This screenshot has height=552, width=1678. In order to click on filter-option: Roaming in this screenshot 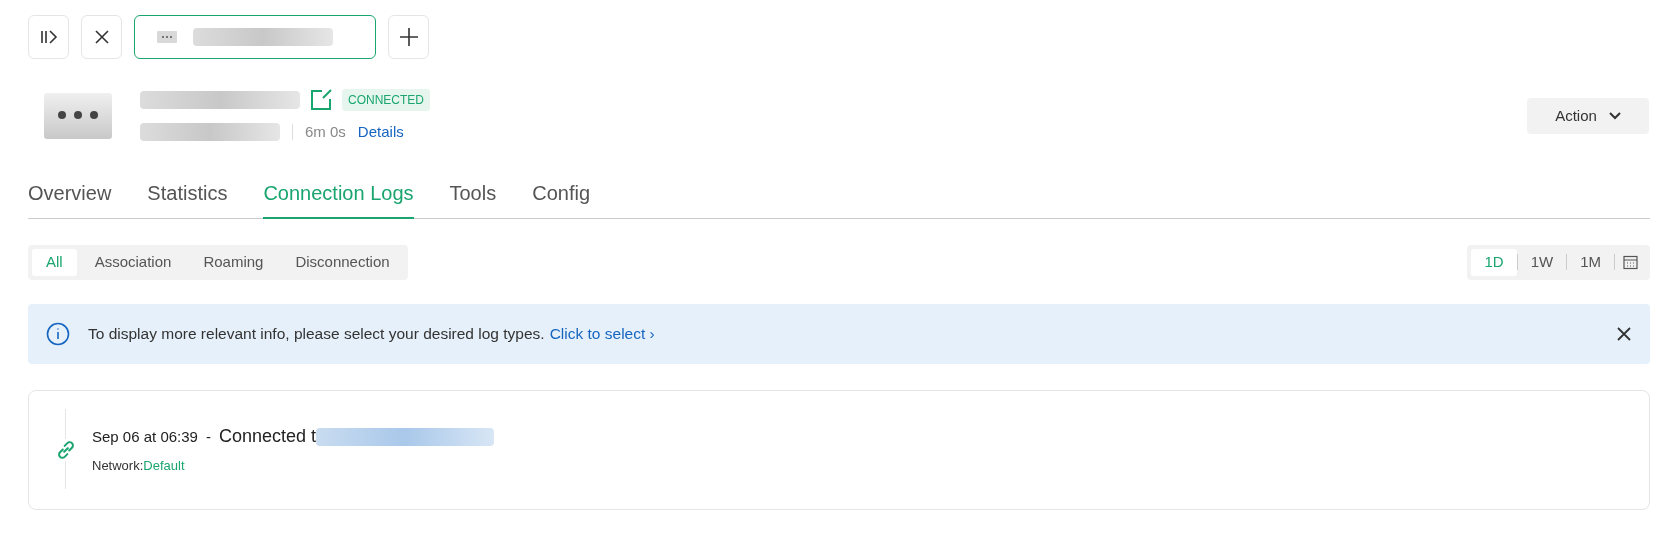, I will do `click(233, 262)`.